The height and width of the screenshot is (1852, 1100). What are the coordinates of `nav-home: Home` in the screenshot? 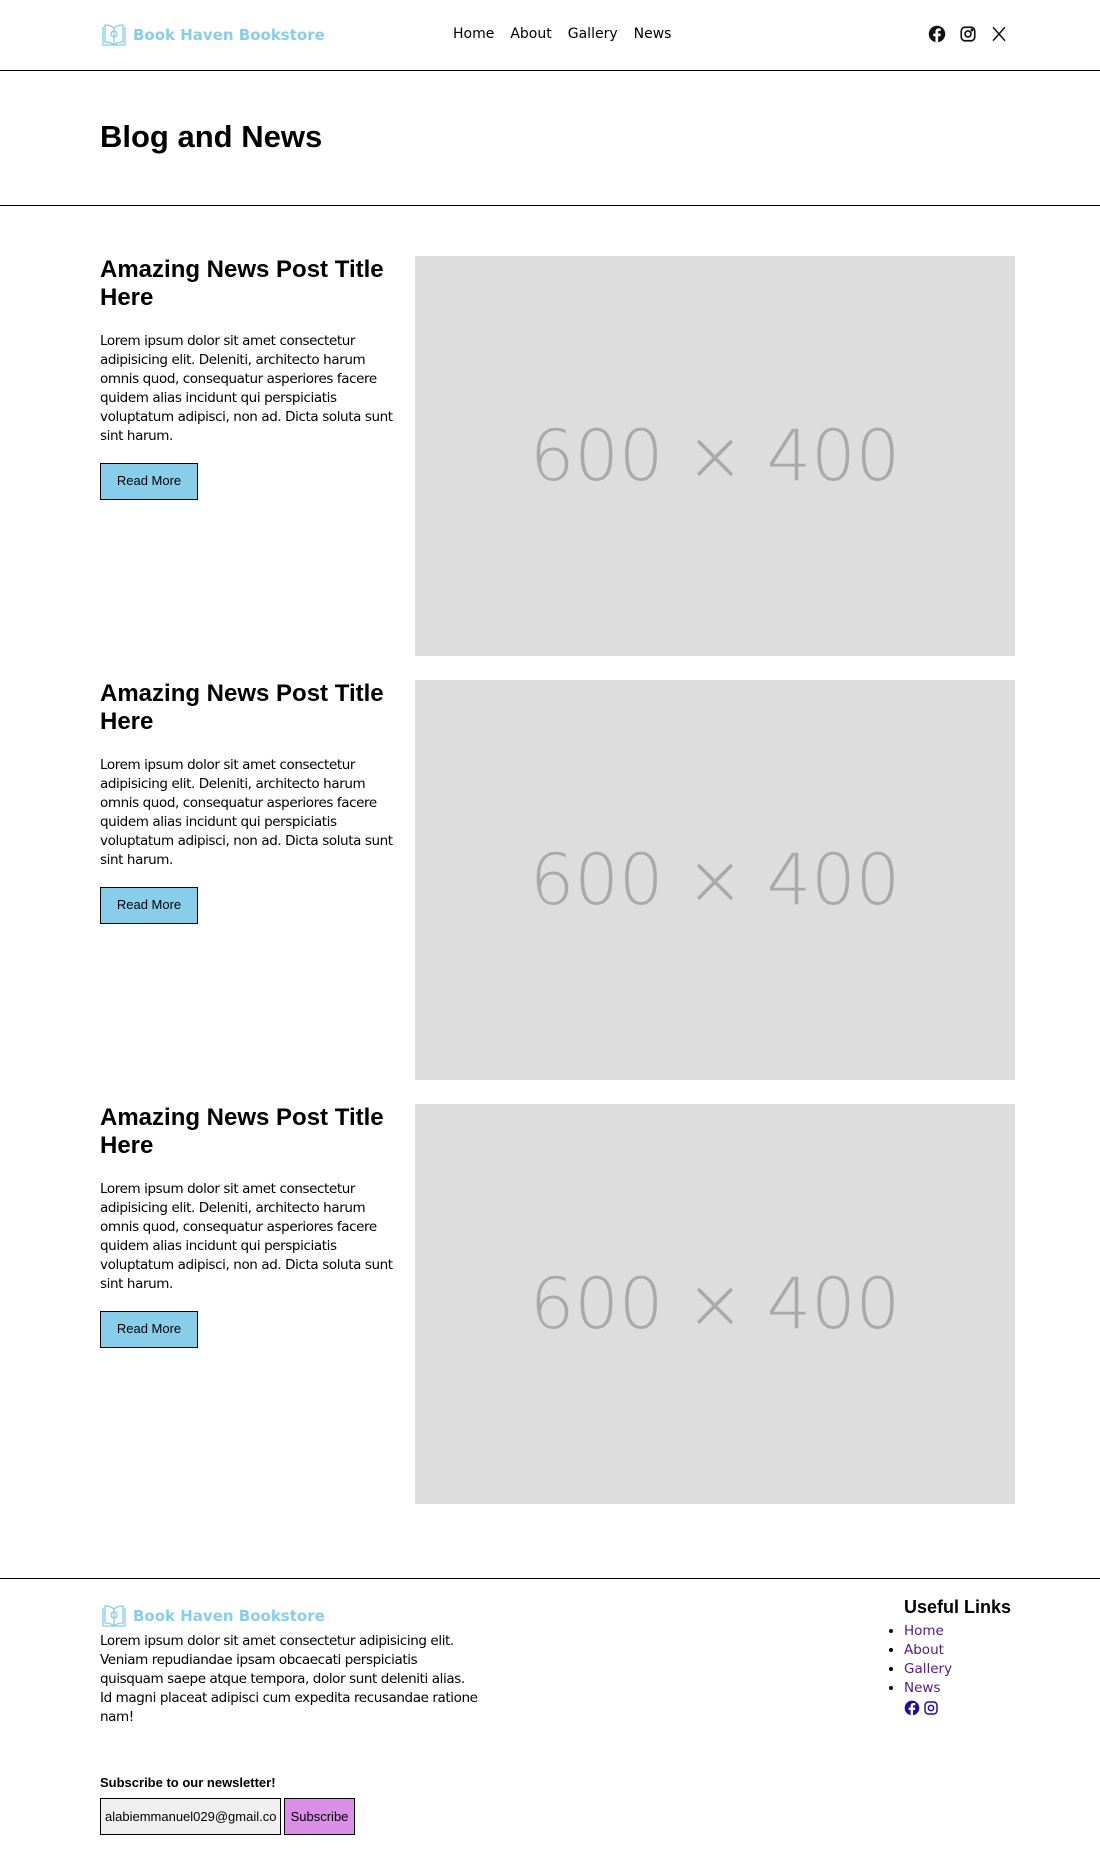 It's located at (473, 34).